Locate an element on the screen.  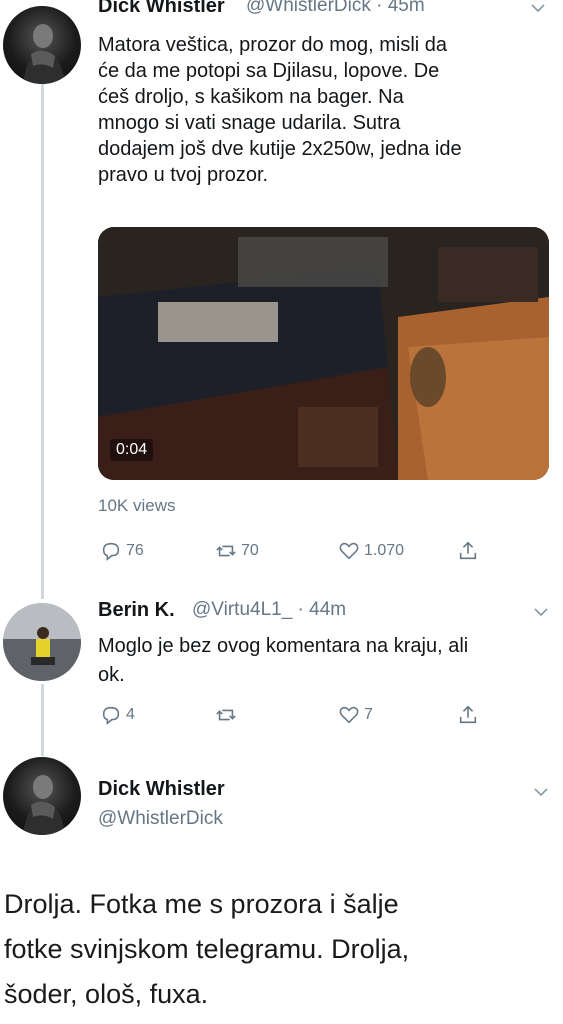
handle-time: @WhistlerDick · 45m is located at coordinates (335, 8).